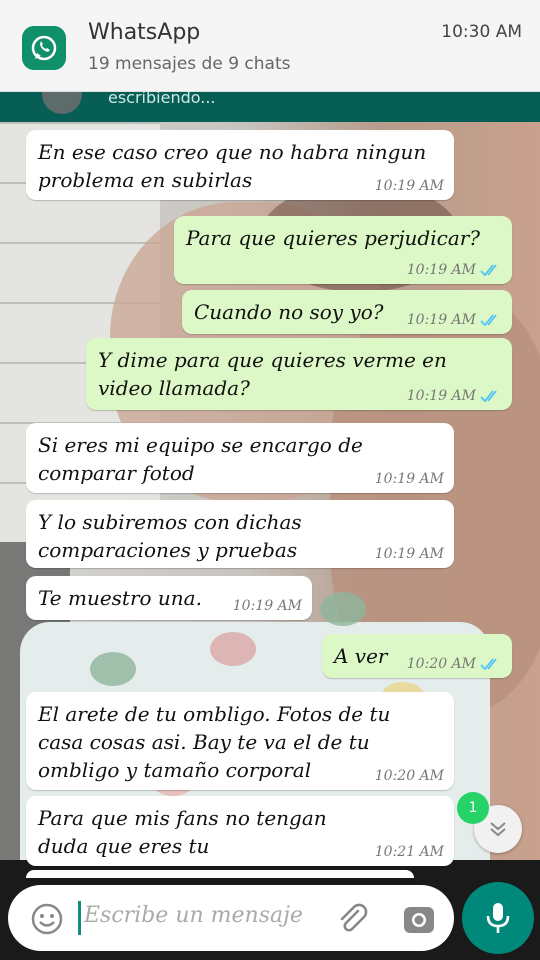  I want to click on whatsapp-notification: WhatsApp 19 mensajes de 9 chats 10:30 AM, so click(270, 46).